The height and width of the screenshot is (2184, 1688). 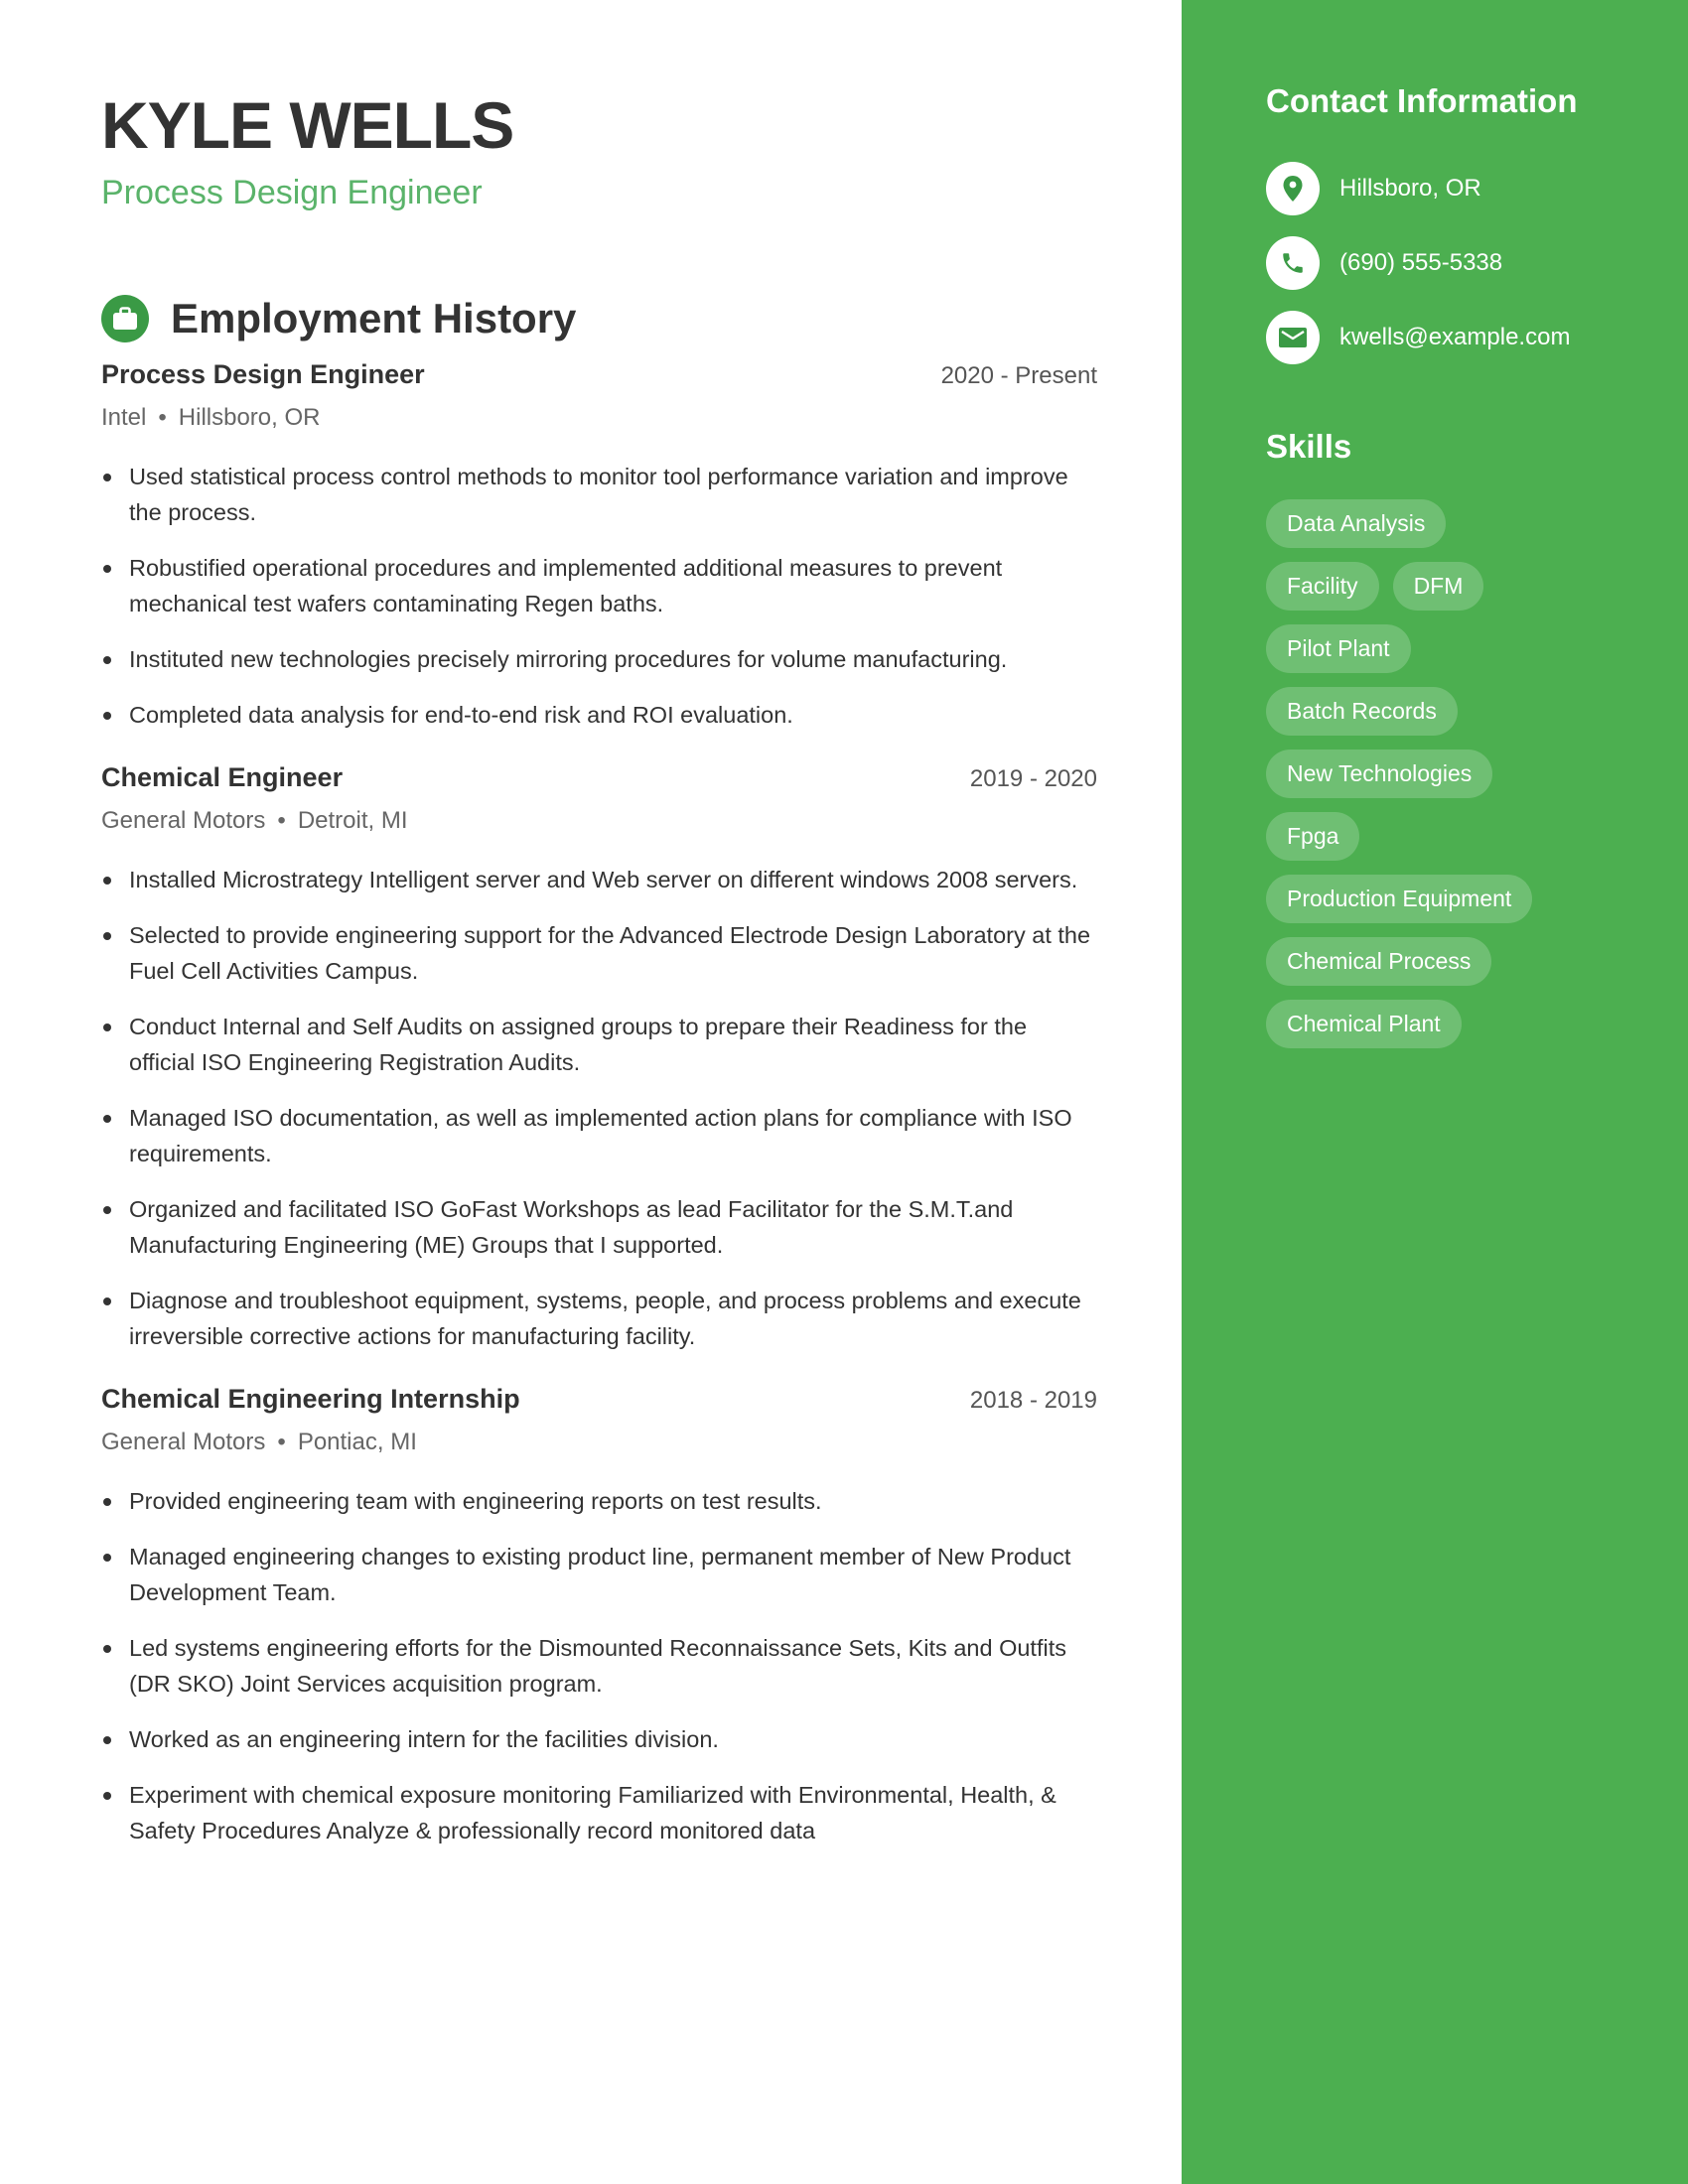 I want to click on contact-email: kwells@example.com, so click(x=1418, y=337).